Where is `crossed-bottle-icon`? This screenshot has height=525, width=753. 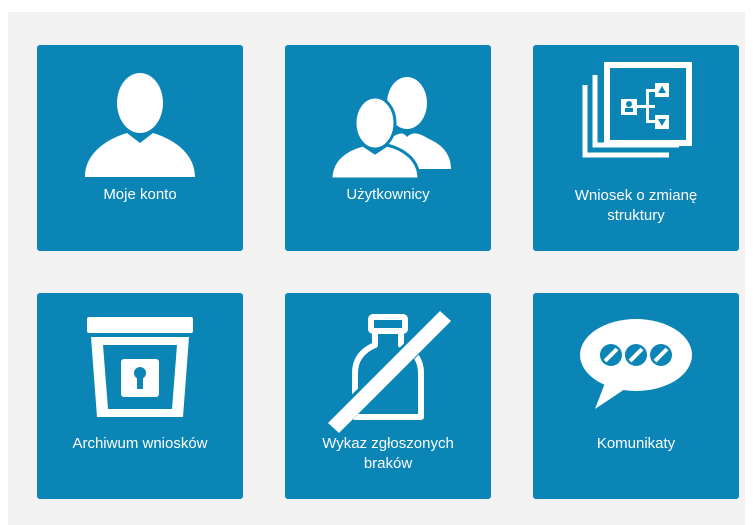 crossed-bottle-icon is located at coordinates (389, 372).